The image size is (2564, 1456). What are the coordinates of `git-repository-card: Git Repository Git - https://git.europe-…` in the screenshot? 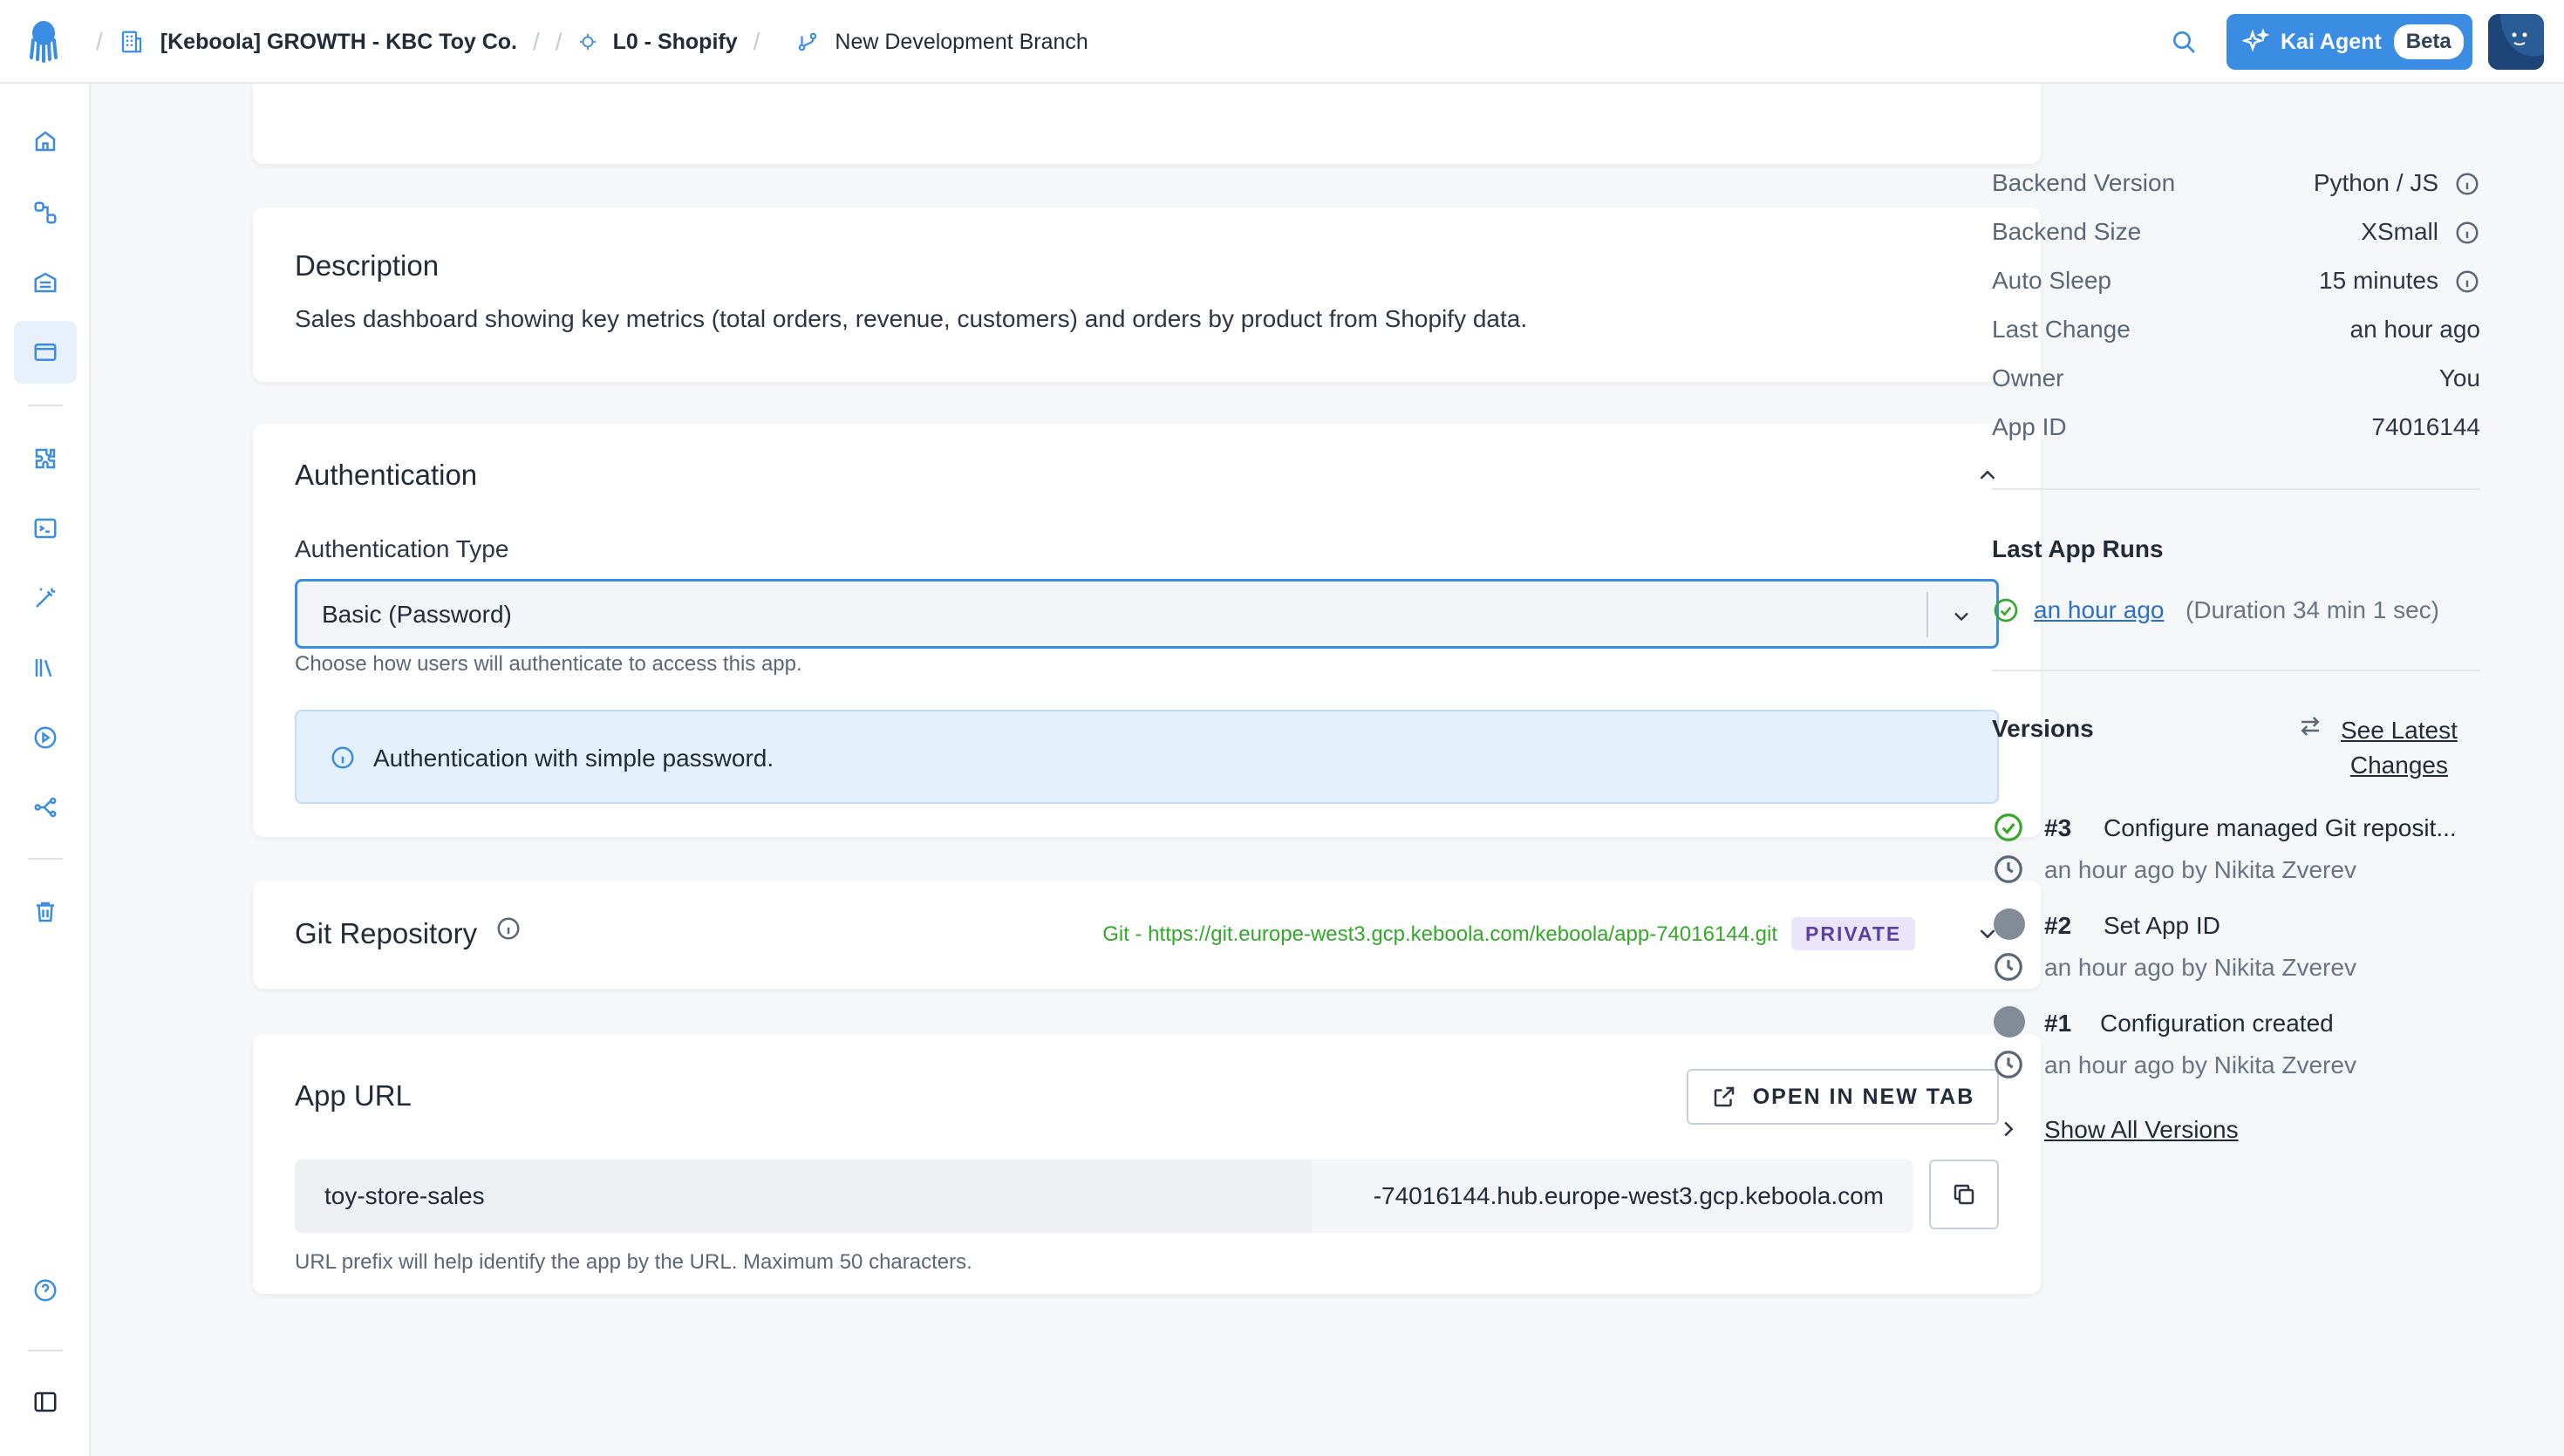 It's located at (1147, 935).